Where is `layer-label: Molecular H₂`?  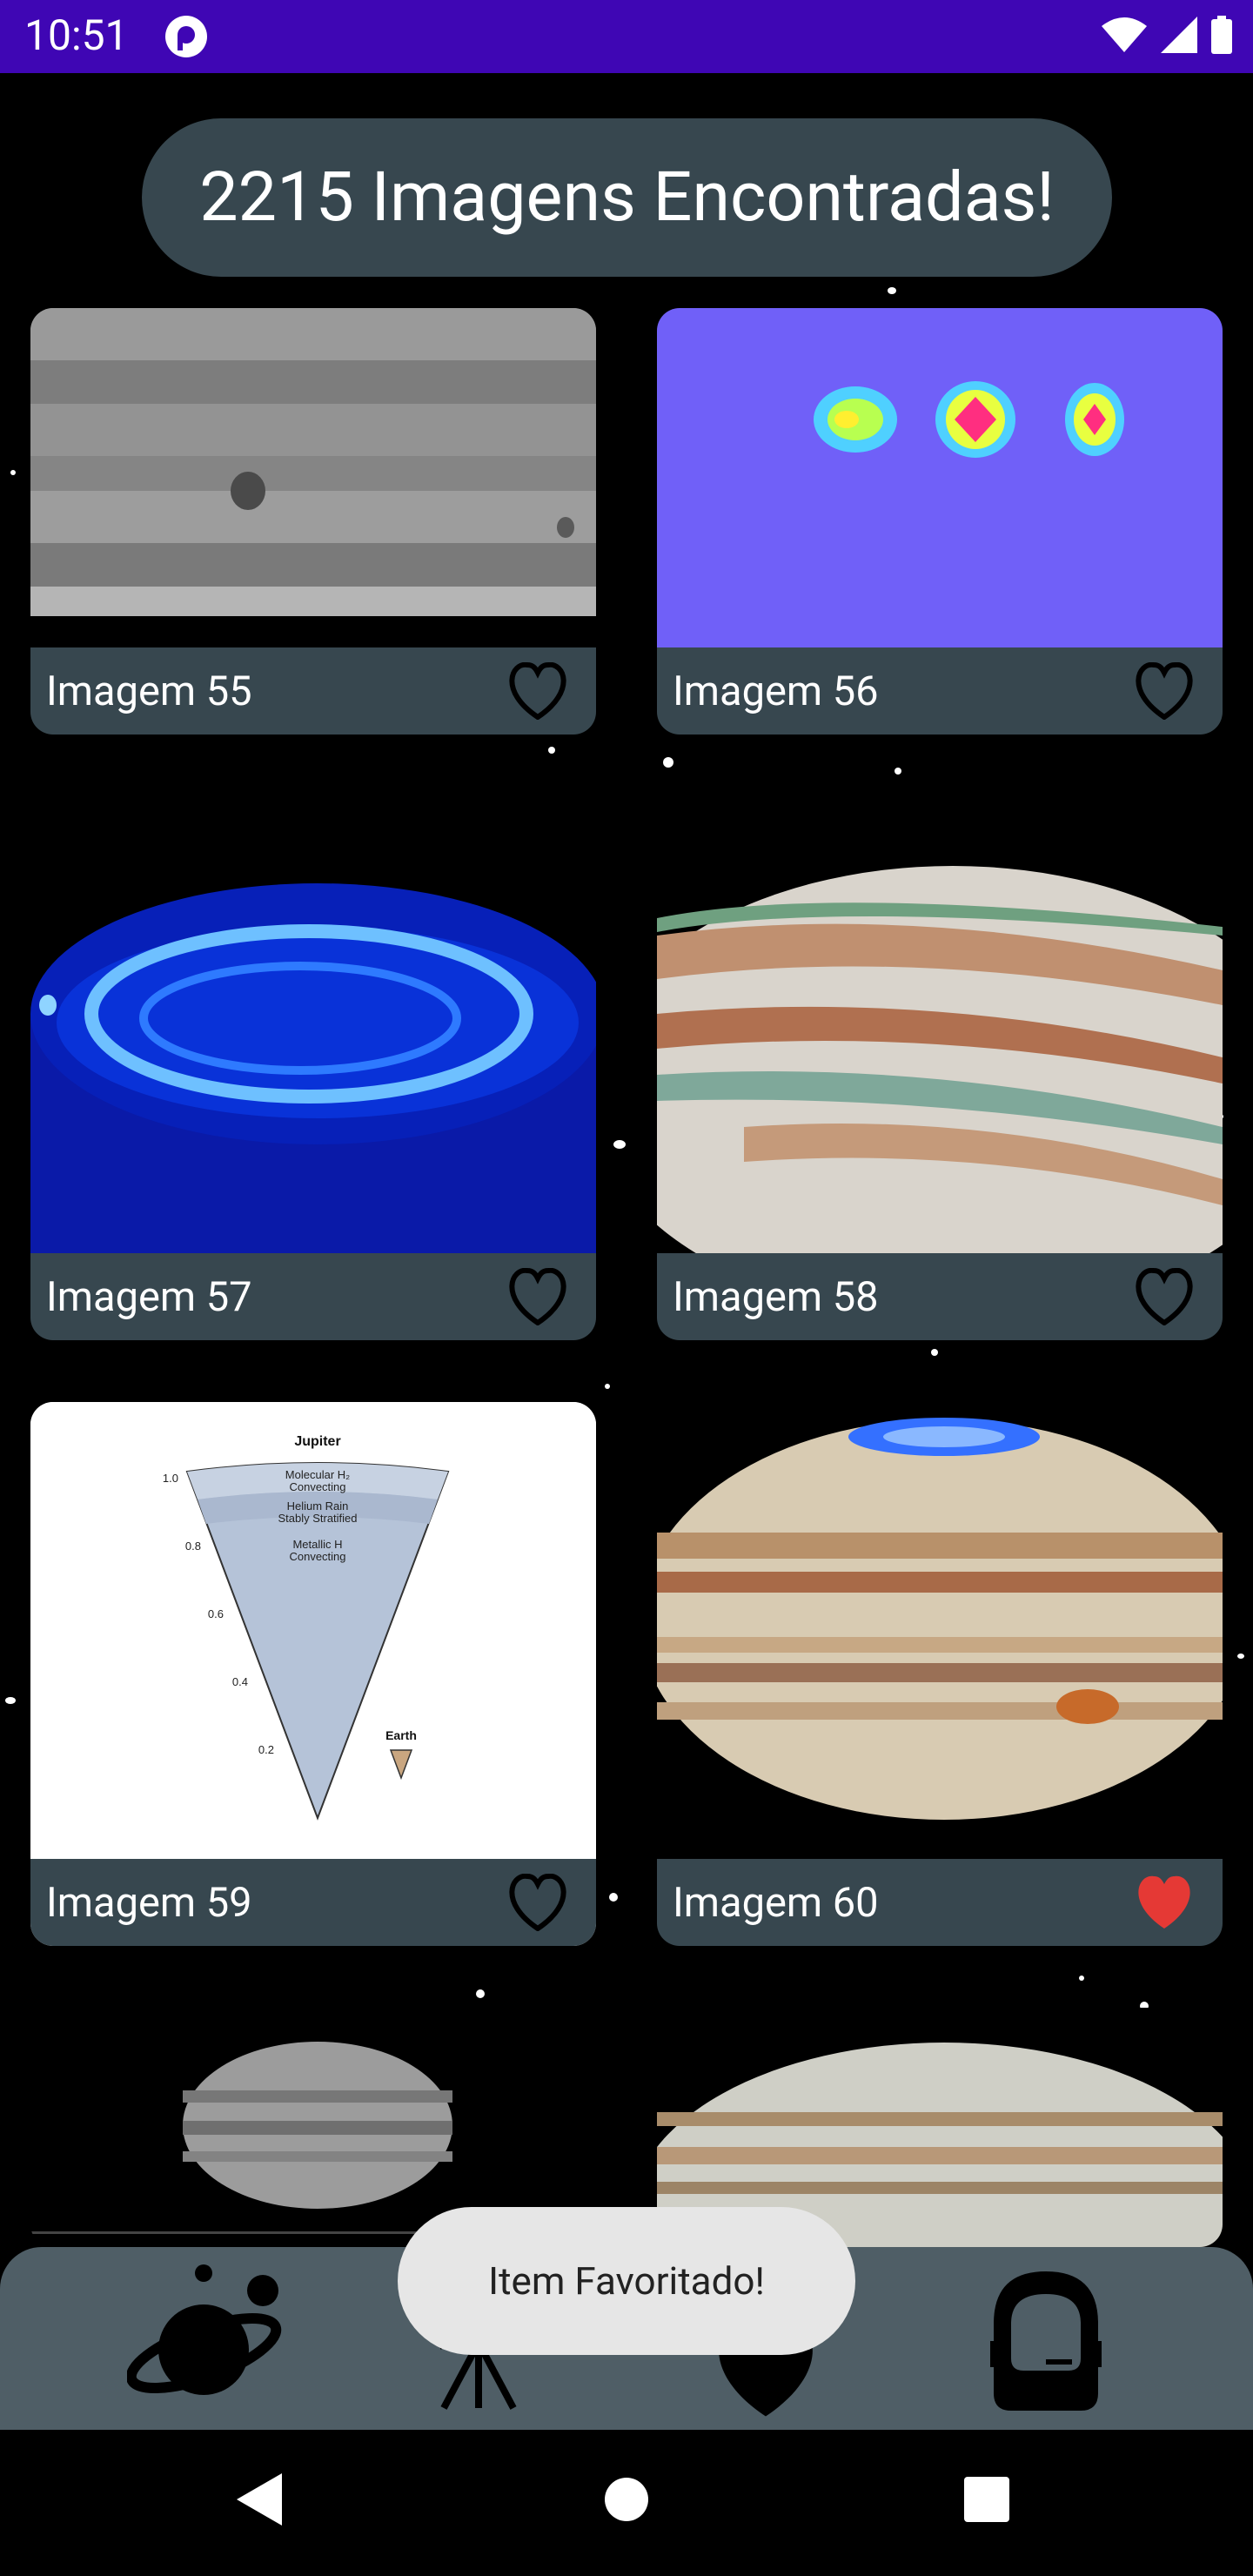
layer-label: Molecular H₂ is located at coordinates (317, 1475).